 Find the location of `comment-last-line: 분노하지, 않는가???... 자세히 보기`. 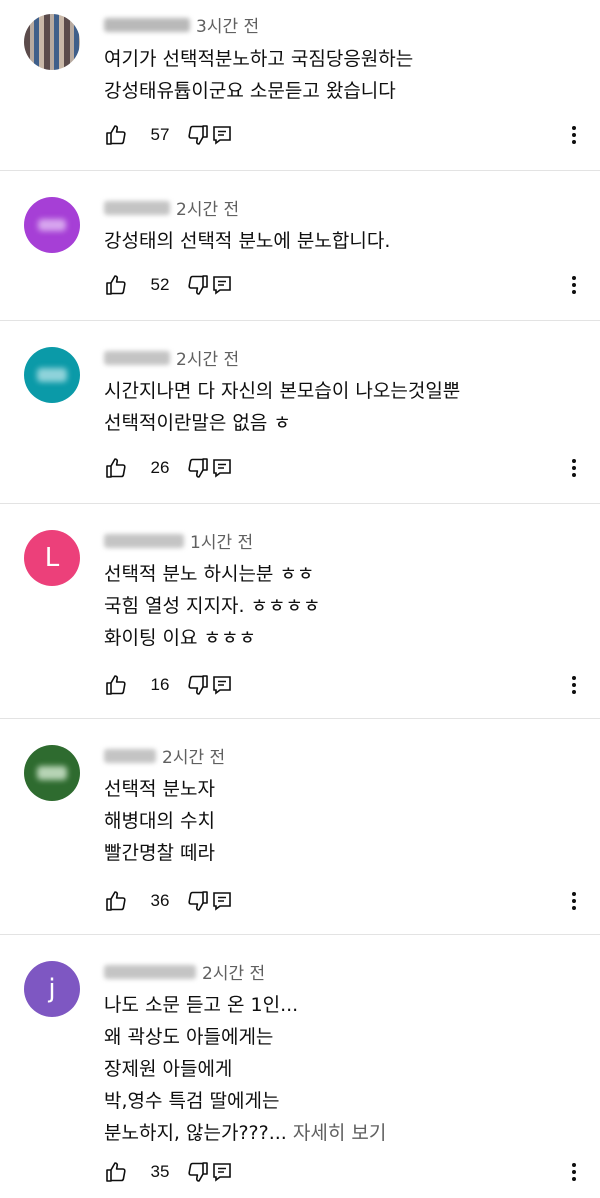

comment-last-line: 분노하지, 않는가???... 자세히 보기 is located at coordinates (337, 1133).